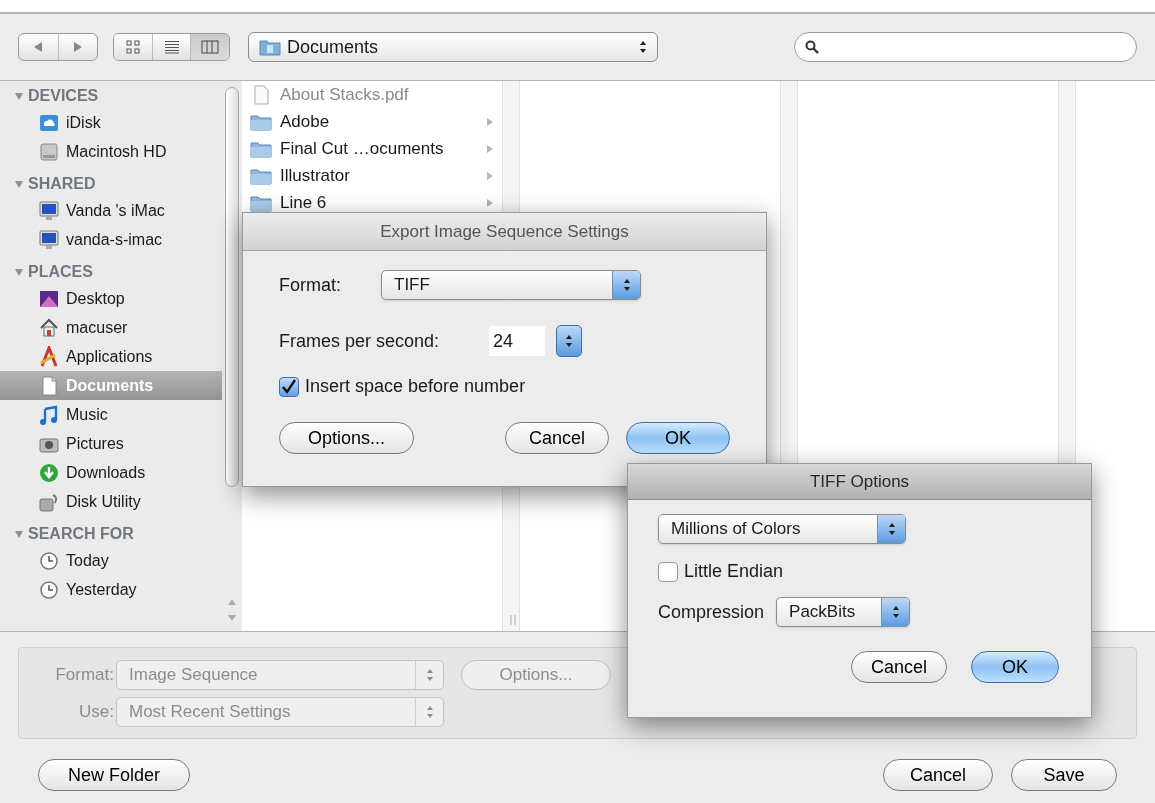 The image size is (1155, 803). Describe the element at coordinates (114, 775) in the screenshot. I see `new-folder-button: New Folder` at that location.